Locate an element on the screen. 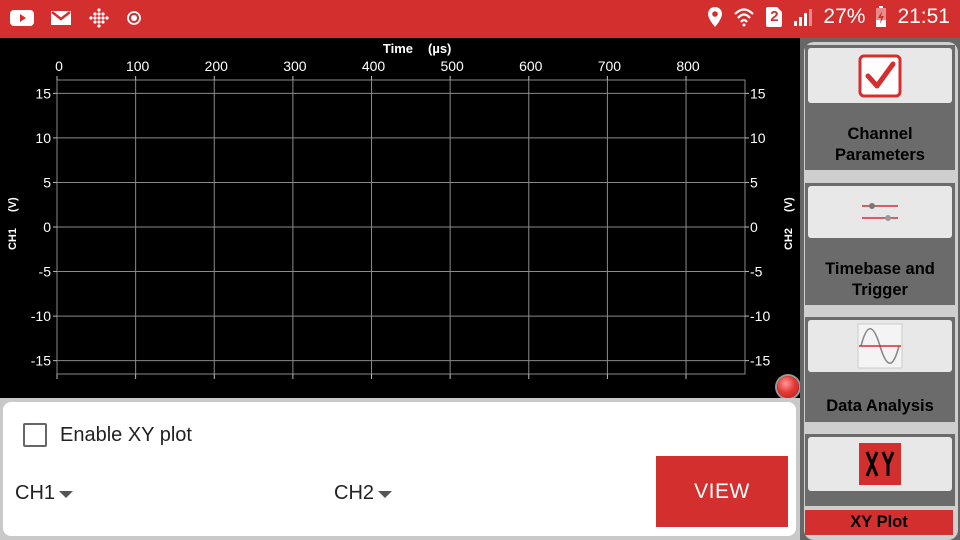  status-bar: 2 27% 21:51 is located at coordinates (480, 19).